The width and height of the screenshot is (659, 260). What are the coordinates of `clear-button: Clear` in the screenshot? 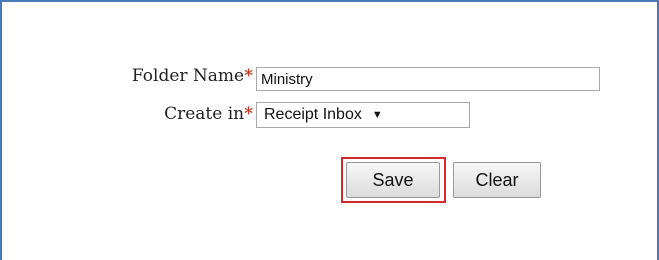 It's located at (497, 180).